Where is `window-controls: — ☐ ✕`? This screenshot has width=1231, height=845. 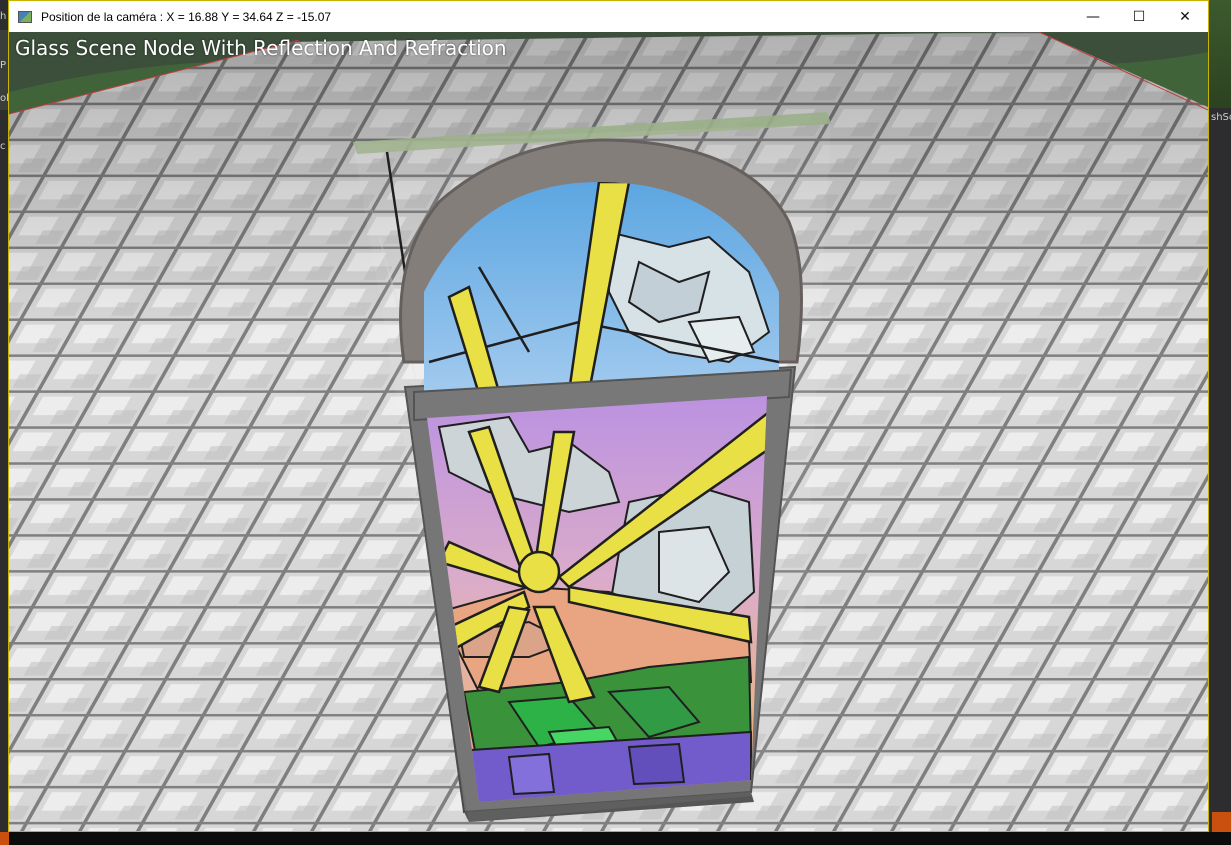 window-controls: — ☐ ✕ is located at coordinates (1139, 16).